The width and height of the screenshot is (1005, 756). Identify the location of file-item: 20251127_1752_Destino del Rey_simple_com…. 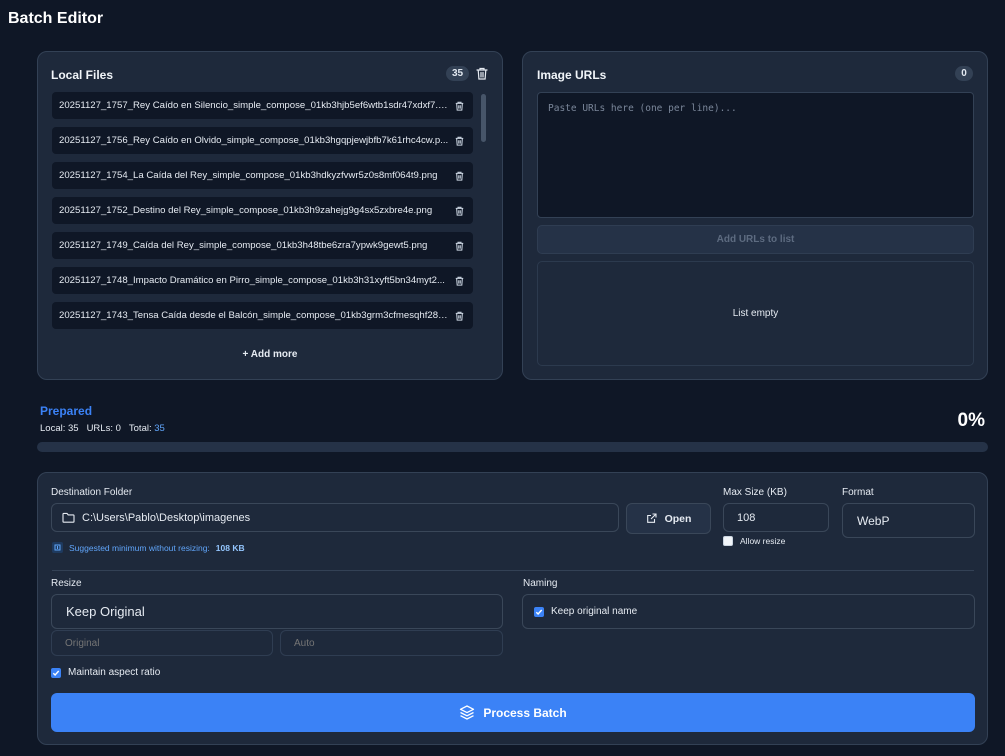
(262, 210).